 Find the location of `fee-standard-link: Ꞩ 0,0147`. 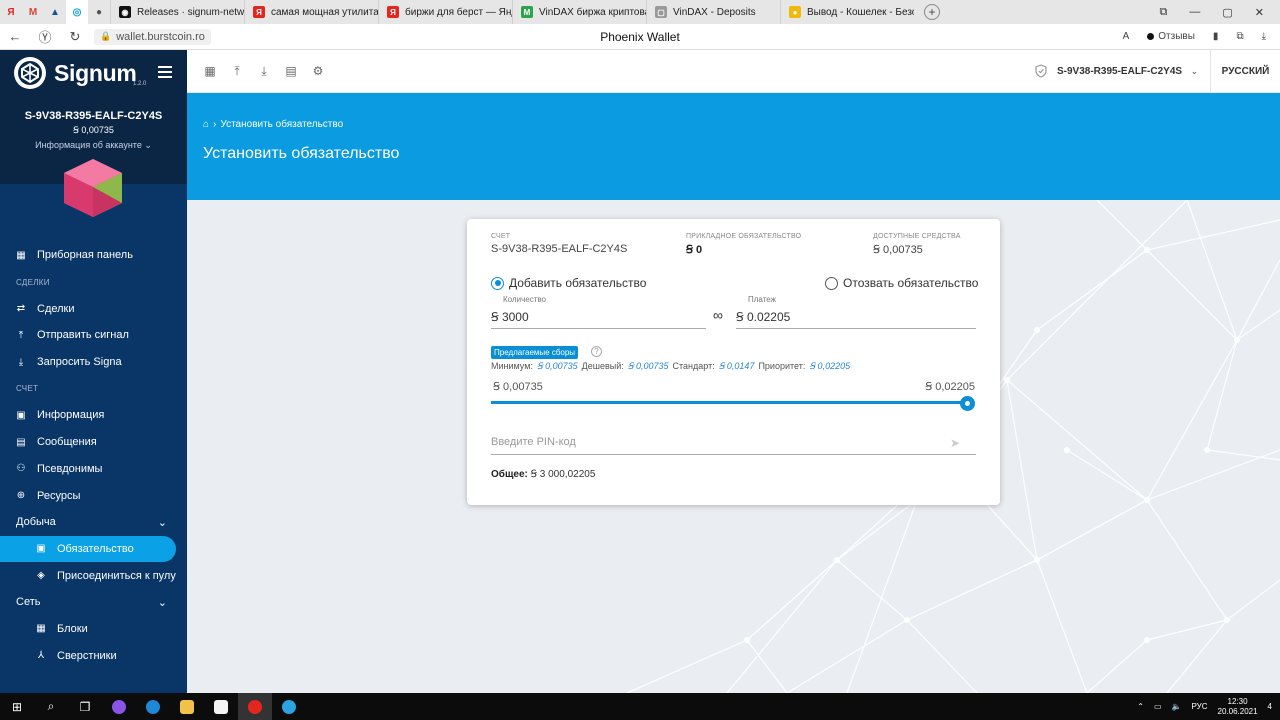

fee-standard-link: Ꞩ 0,0147 is located at coordinates (737, 366).